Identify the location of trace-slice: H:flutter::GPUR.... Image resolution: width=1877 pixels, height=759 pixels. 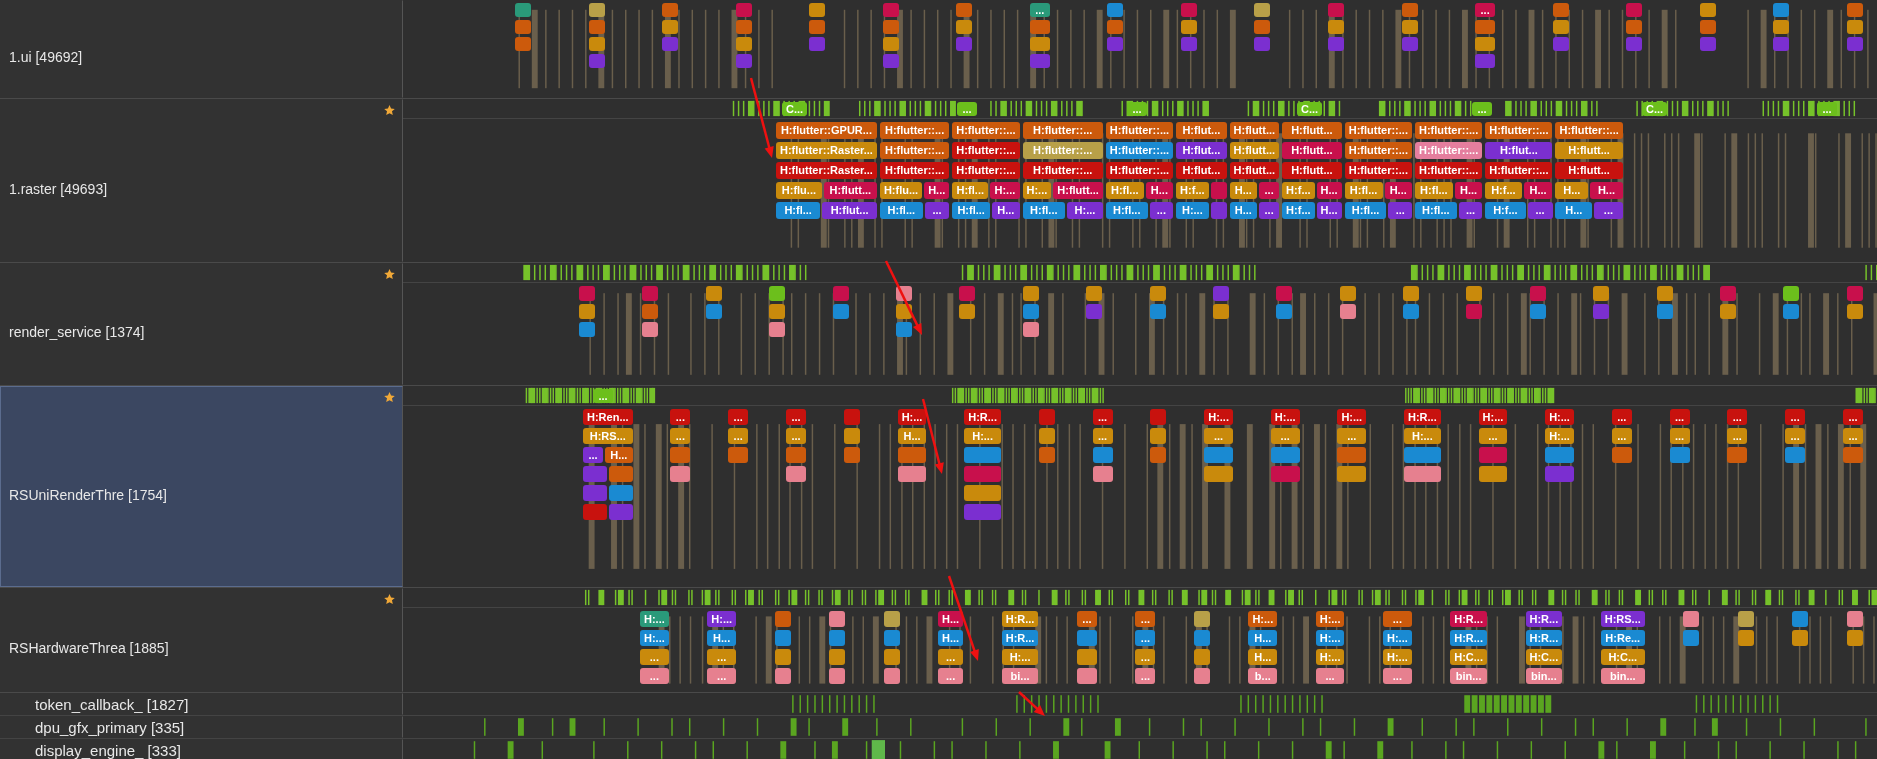
(826, 130).